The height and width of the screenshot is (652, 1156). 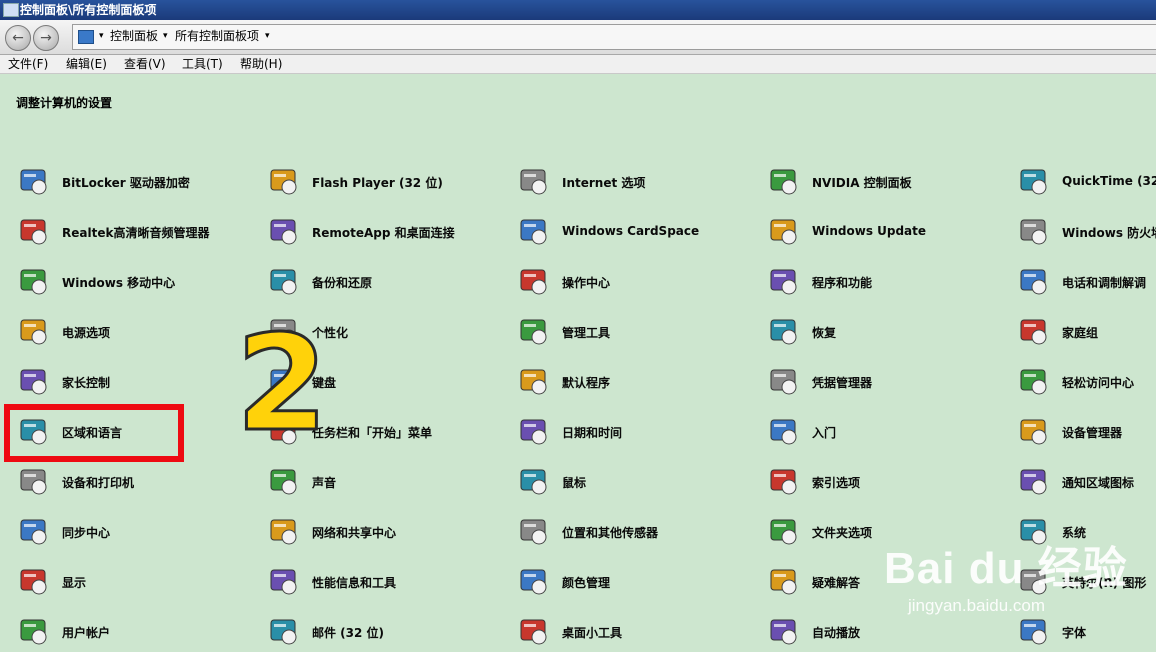 I want to click on folder-options-icon, so click(x=783, y=532).